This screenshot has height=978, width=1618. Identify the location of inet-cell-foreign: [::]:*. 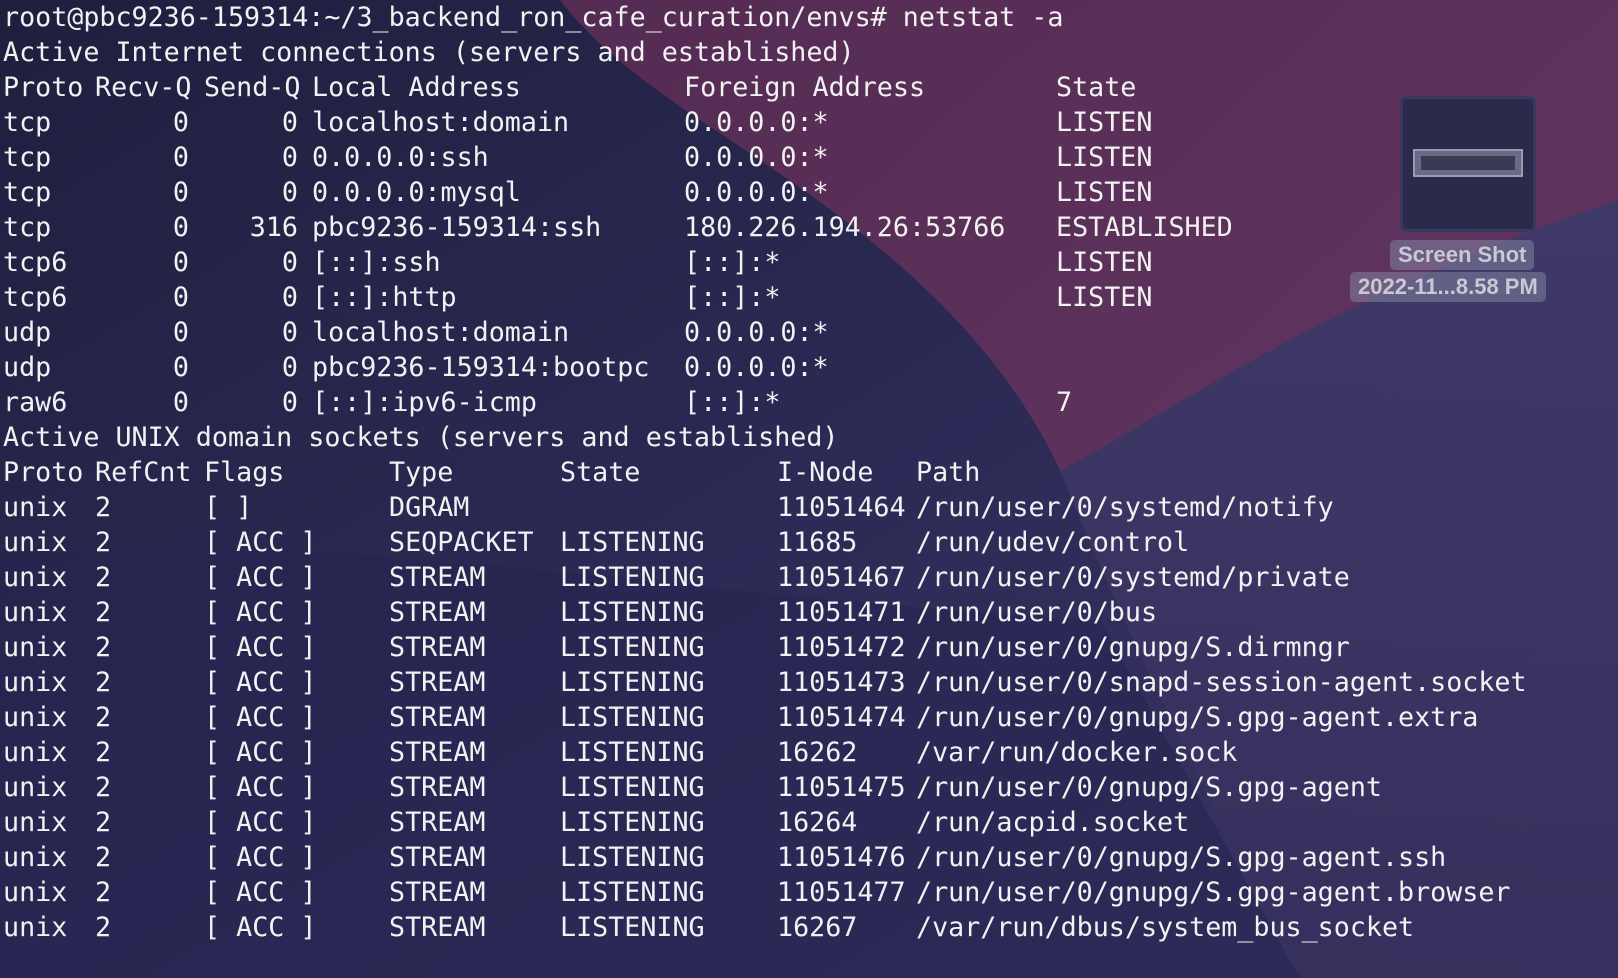
(732, 402).